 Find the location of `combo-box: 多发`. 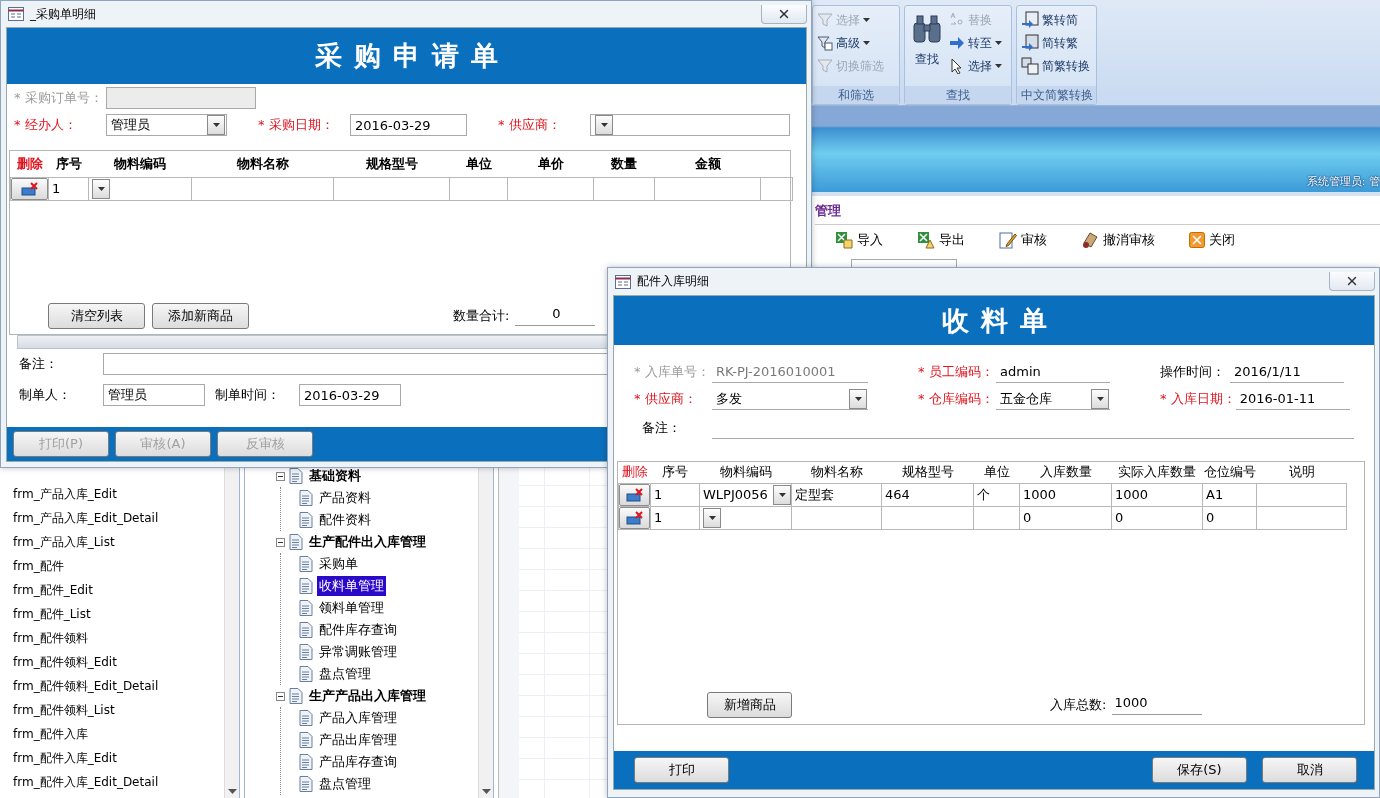

combo-box: 多发 is located at coordinates (790, 399).